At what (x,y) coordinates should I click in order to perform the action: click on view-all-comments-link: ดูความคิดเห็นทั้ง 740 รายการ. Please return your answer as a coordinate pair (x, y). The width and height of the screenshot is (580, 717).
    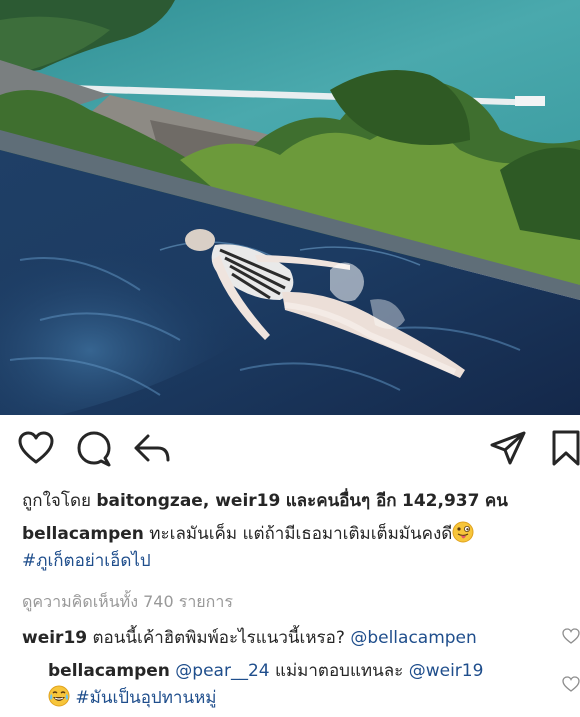
    Looking at the image, I should click on (127, 602).